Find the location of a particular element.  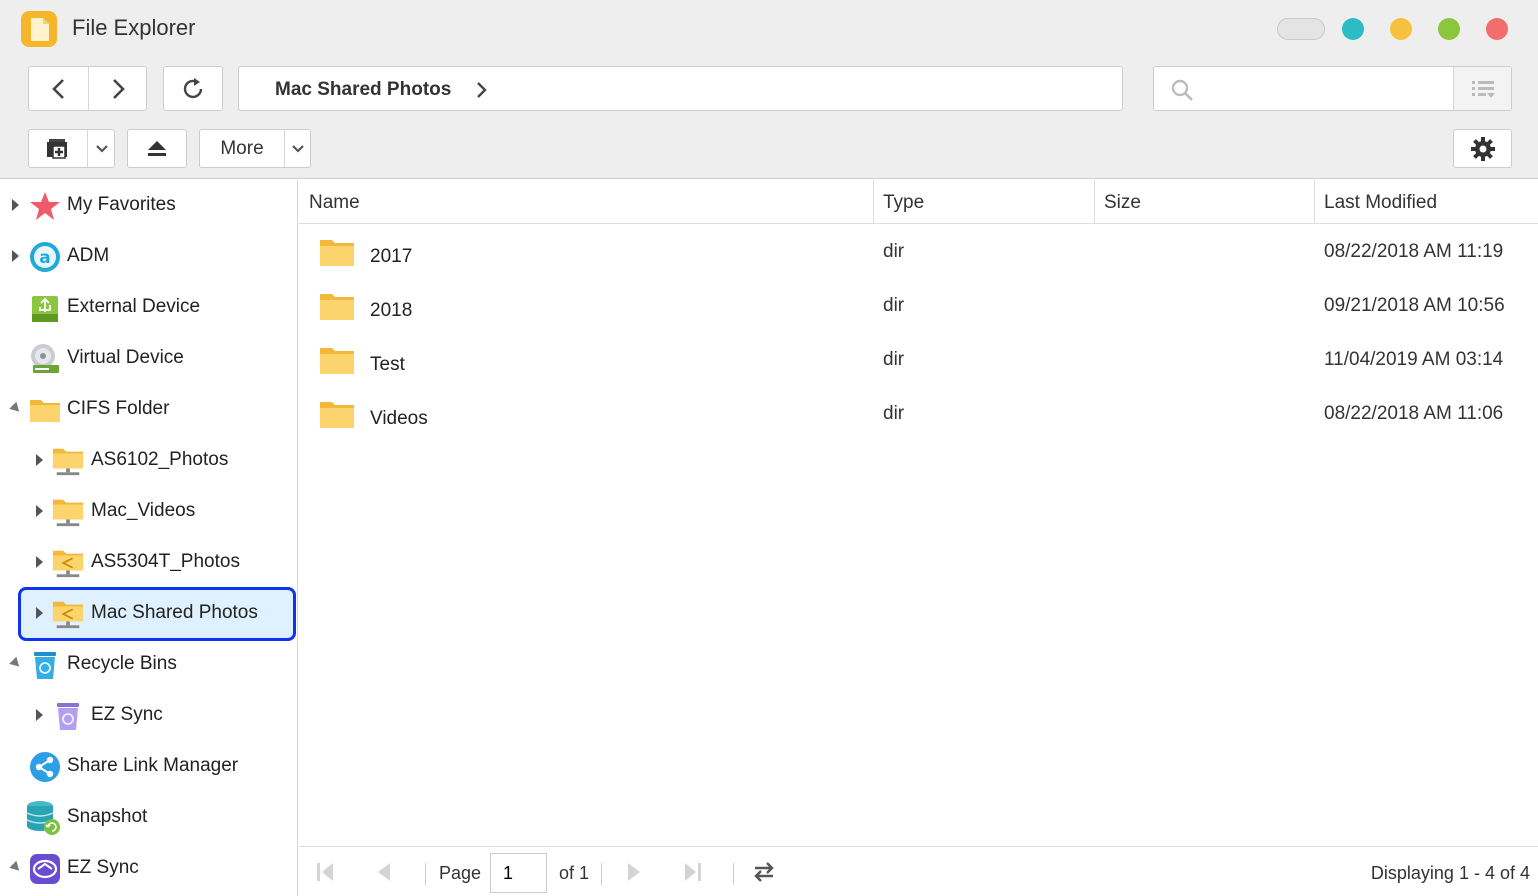

sidebar-item-mac-shared-photos: Mac Shared Photos is located at coordinates (149, 613).